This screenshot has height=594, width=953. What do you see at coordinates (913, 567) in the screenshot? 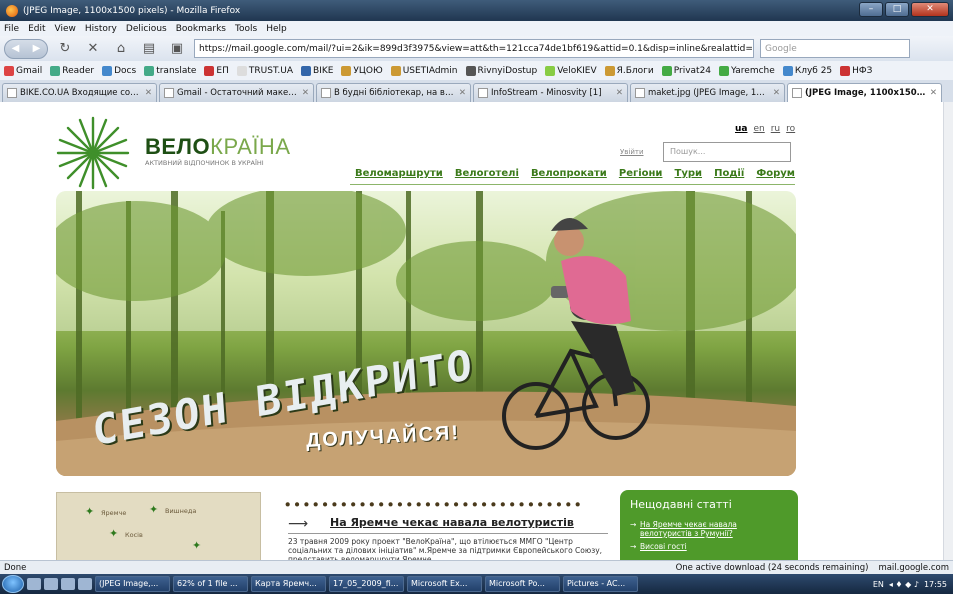
I see `status-domain: mail.google.com` at bounding box center [913, 567].